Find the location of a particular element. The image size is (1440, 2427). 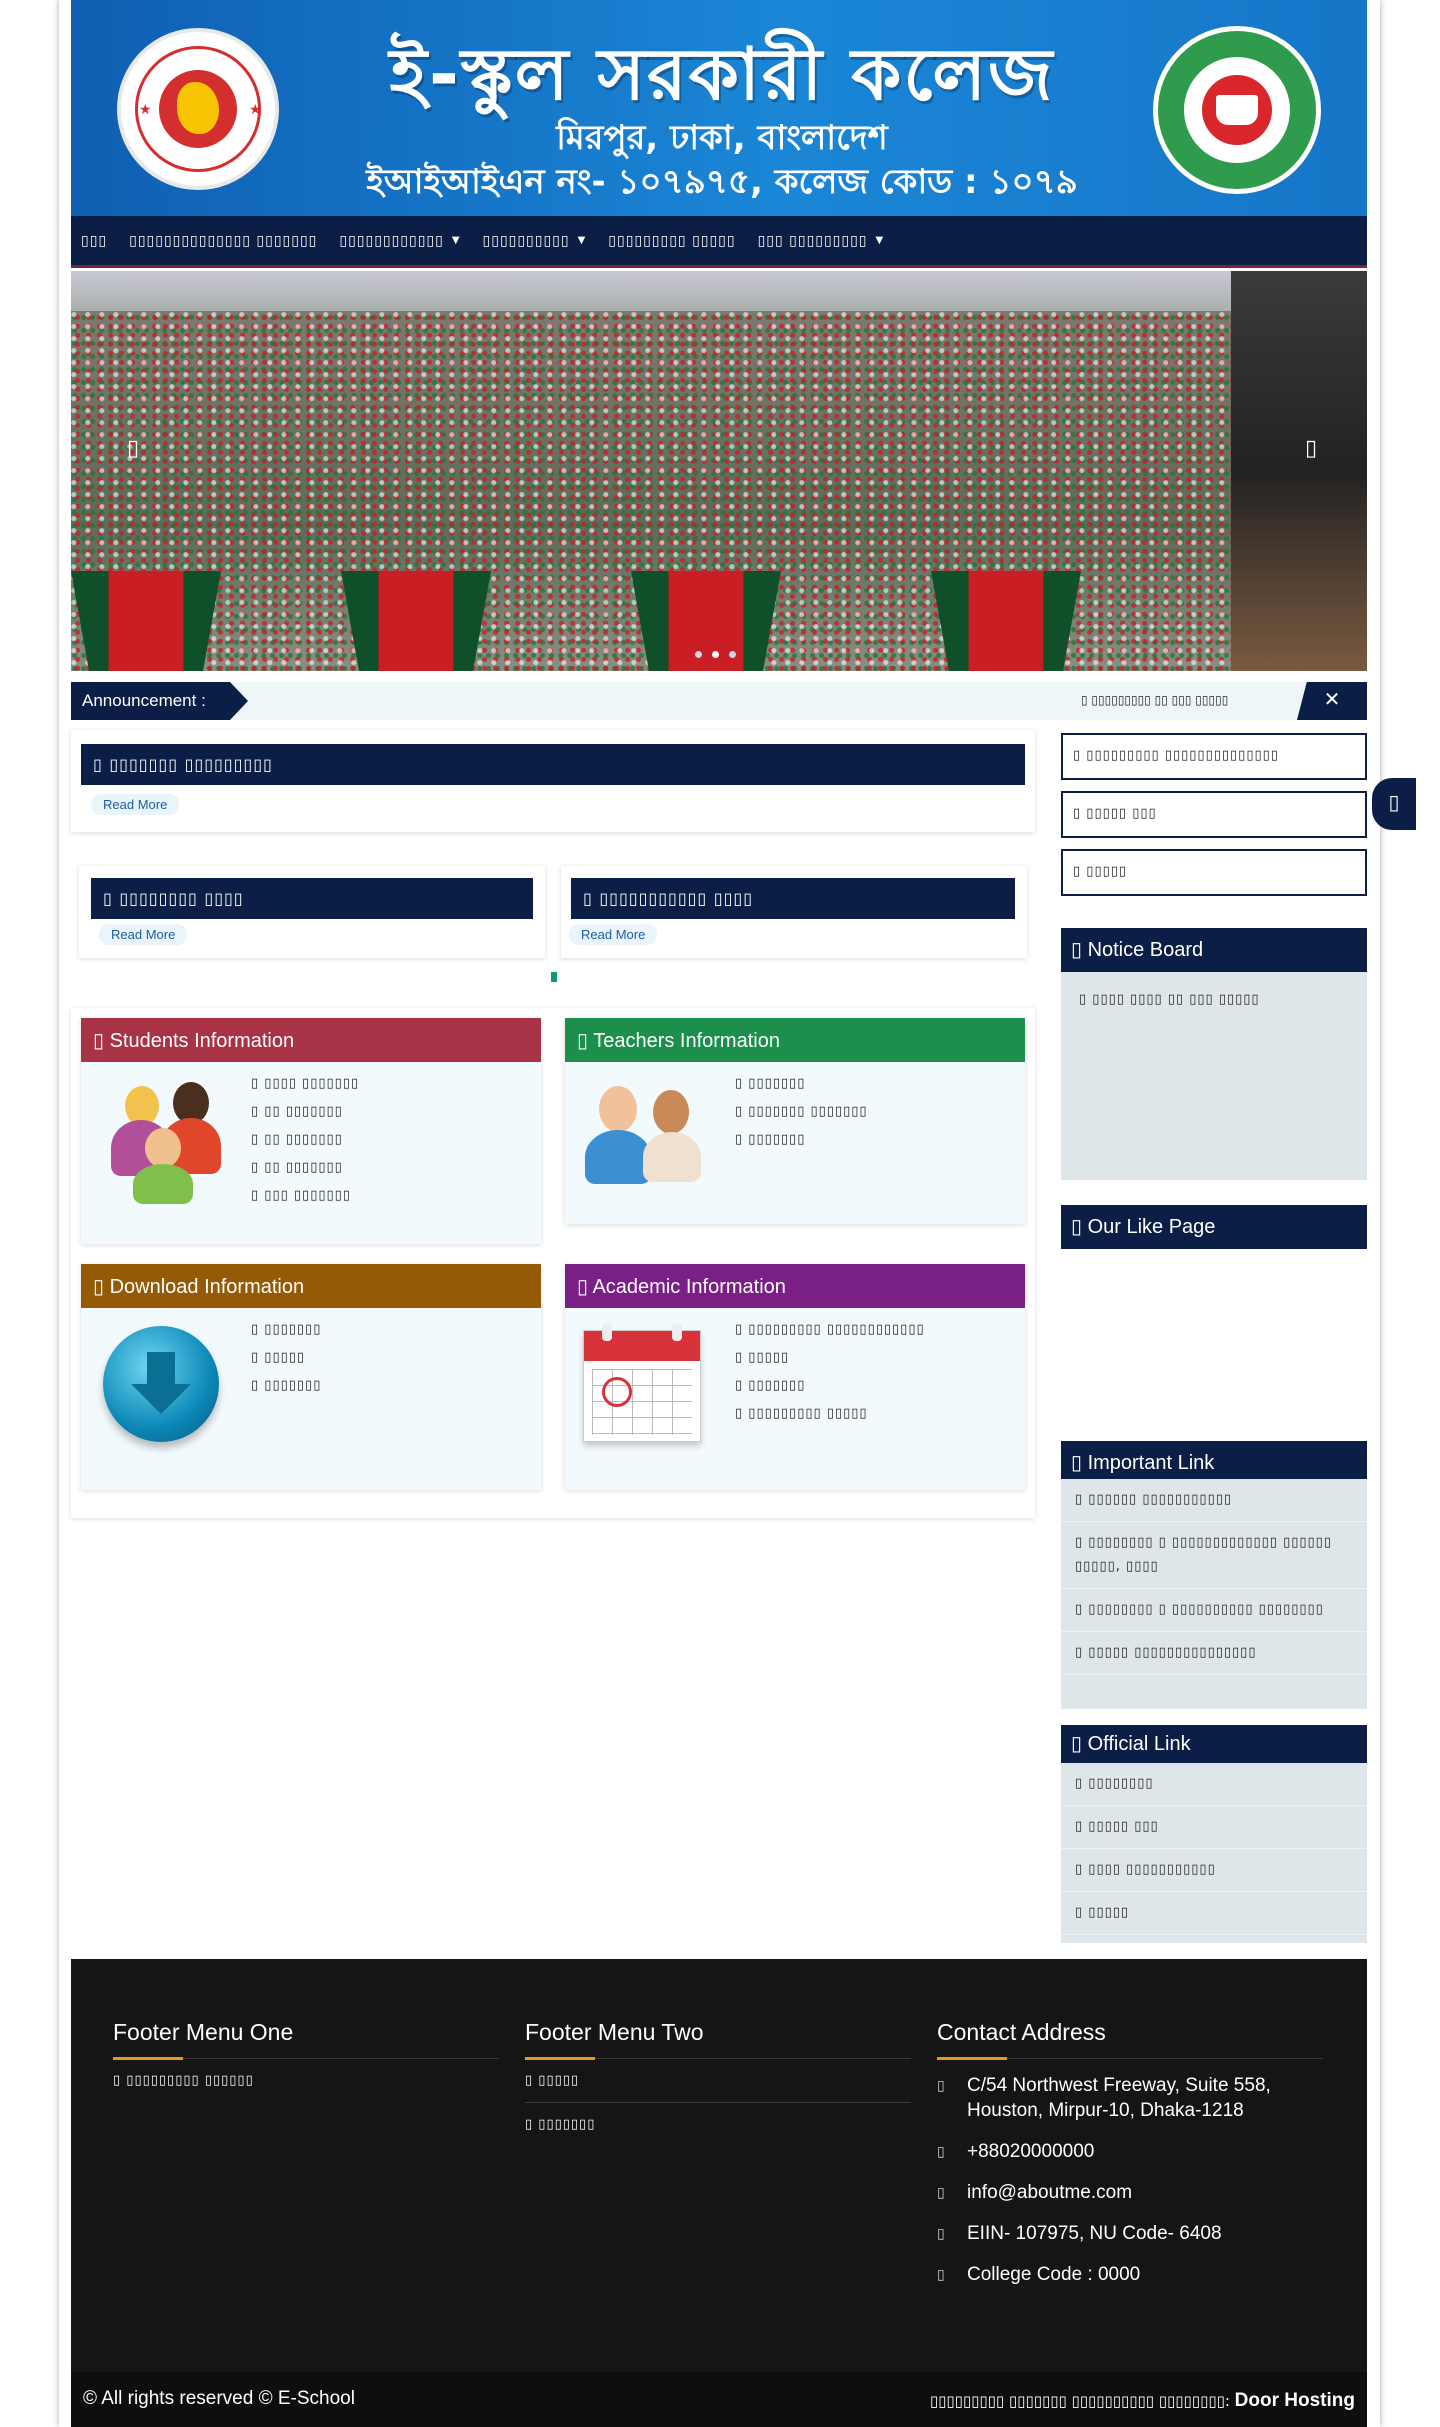

footer-menu-one: Footer Menu One ▯ ▯▯▯▯▯▯▯▯▯ ▯▯▯▯▯▯ is located at coordinates (306, 2060).